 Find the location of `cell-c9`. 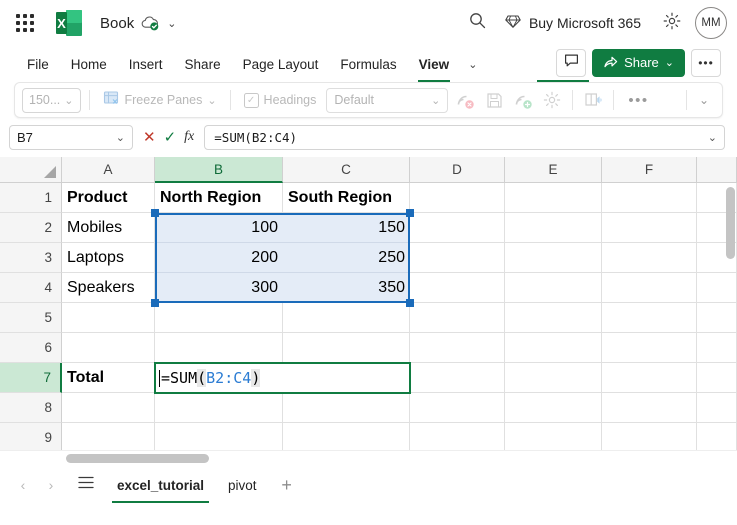

cell-c9 is located at coordinates (346, 436).